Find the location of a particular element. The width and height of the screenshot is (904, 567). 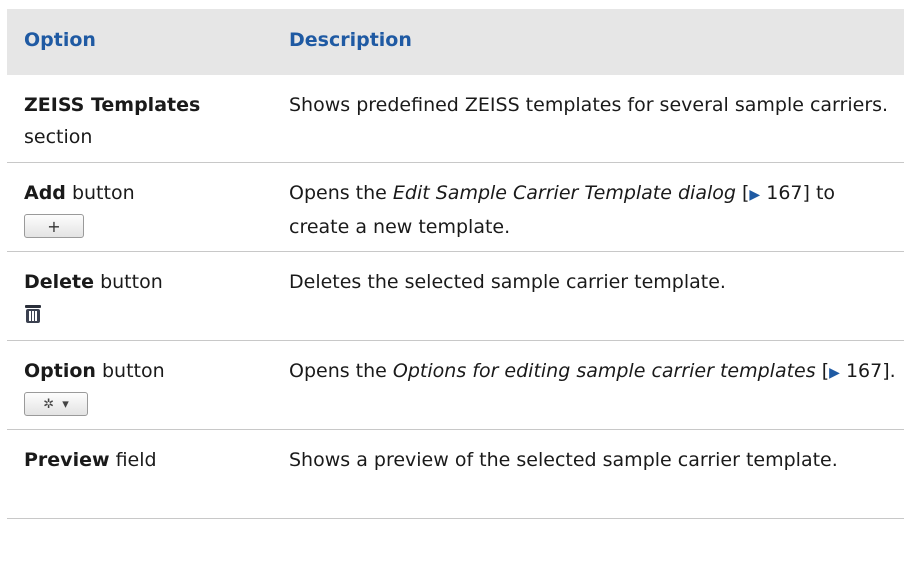

option-name: ZEISS Templates is located at coordinates (112, 105).